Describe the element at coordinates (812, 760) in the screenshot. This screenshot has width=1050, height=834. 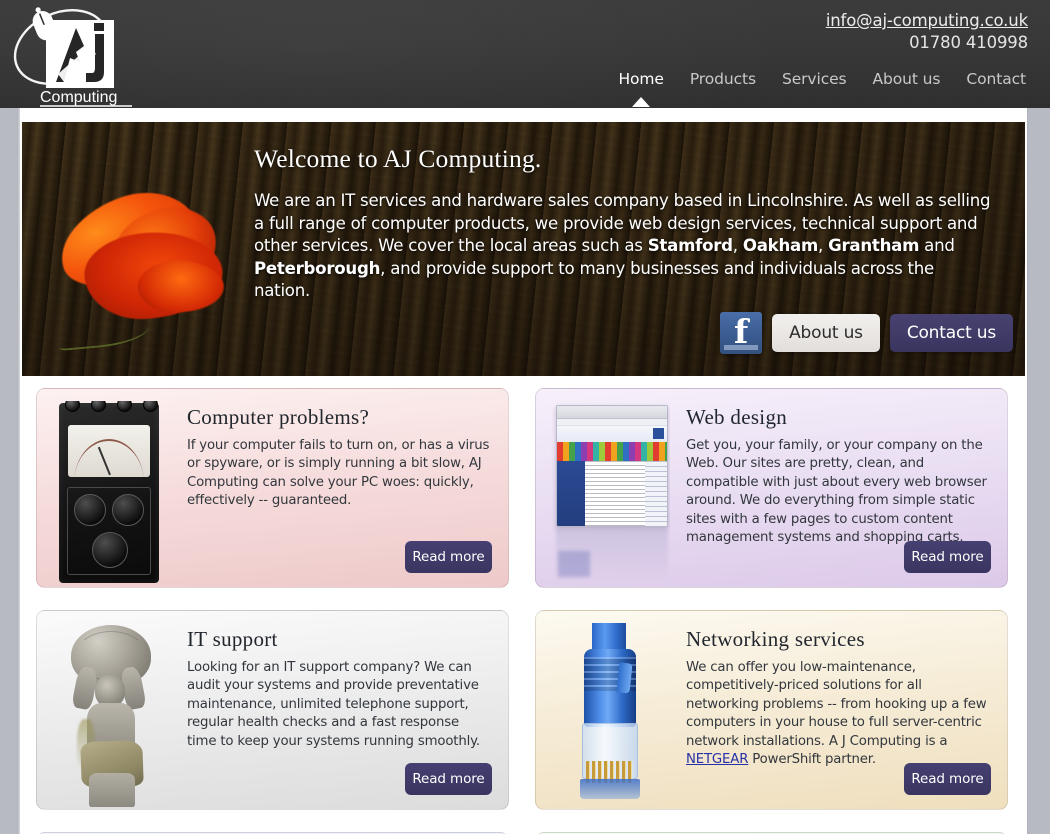
I see `card-body-post: PowerShift partner.` at that location.